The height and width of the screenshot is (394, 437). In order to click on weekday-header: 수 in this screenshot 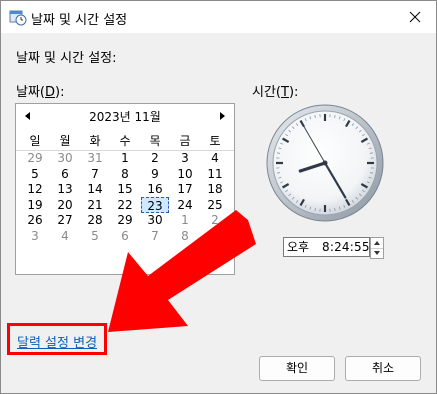, I will do `click(125, 141)`.